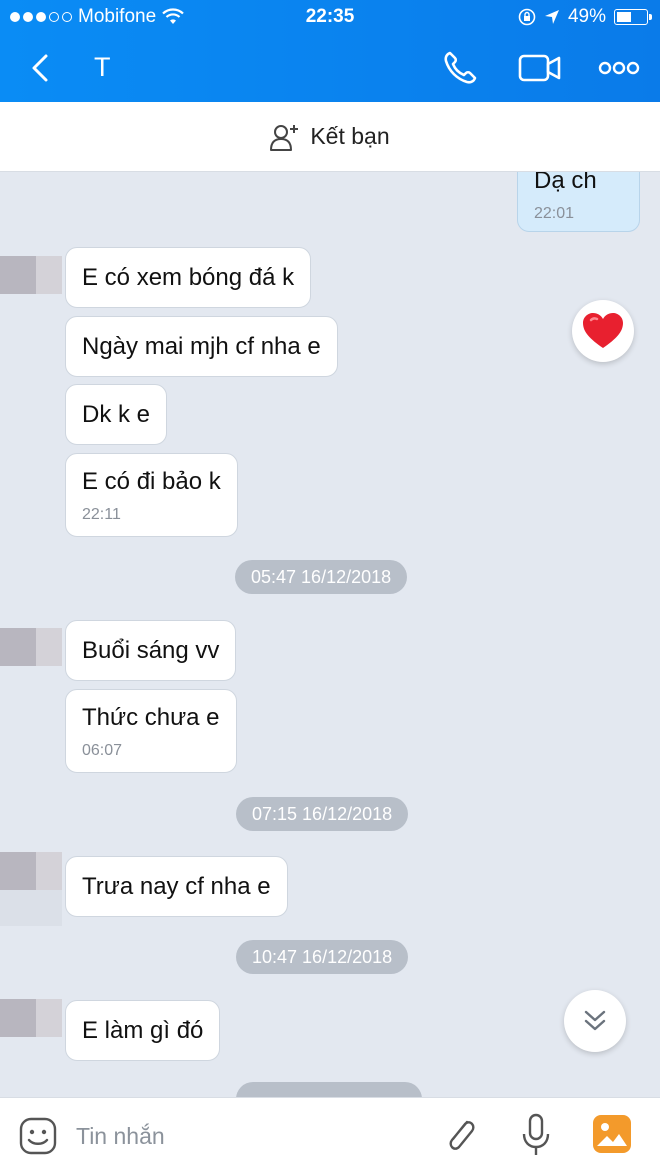 This screenshot has width=660, height=1173. Describe the element at coordinates (565, 183) in the screenshot. I see `message-text: Dạ ch` at that location.